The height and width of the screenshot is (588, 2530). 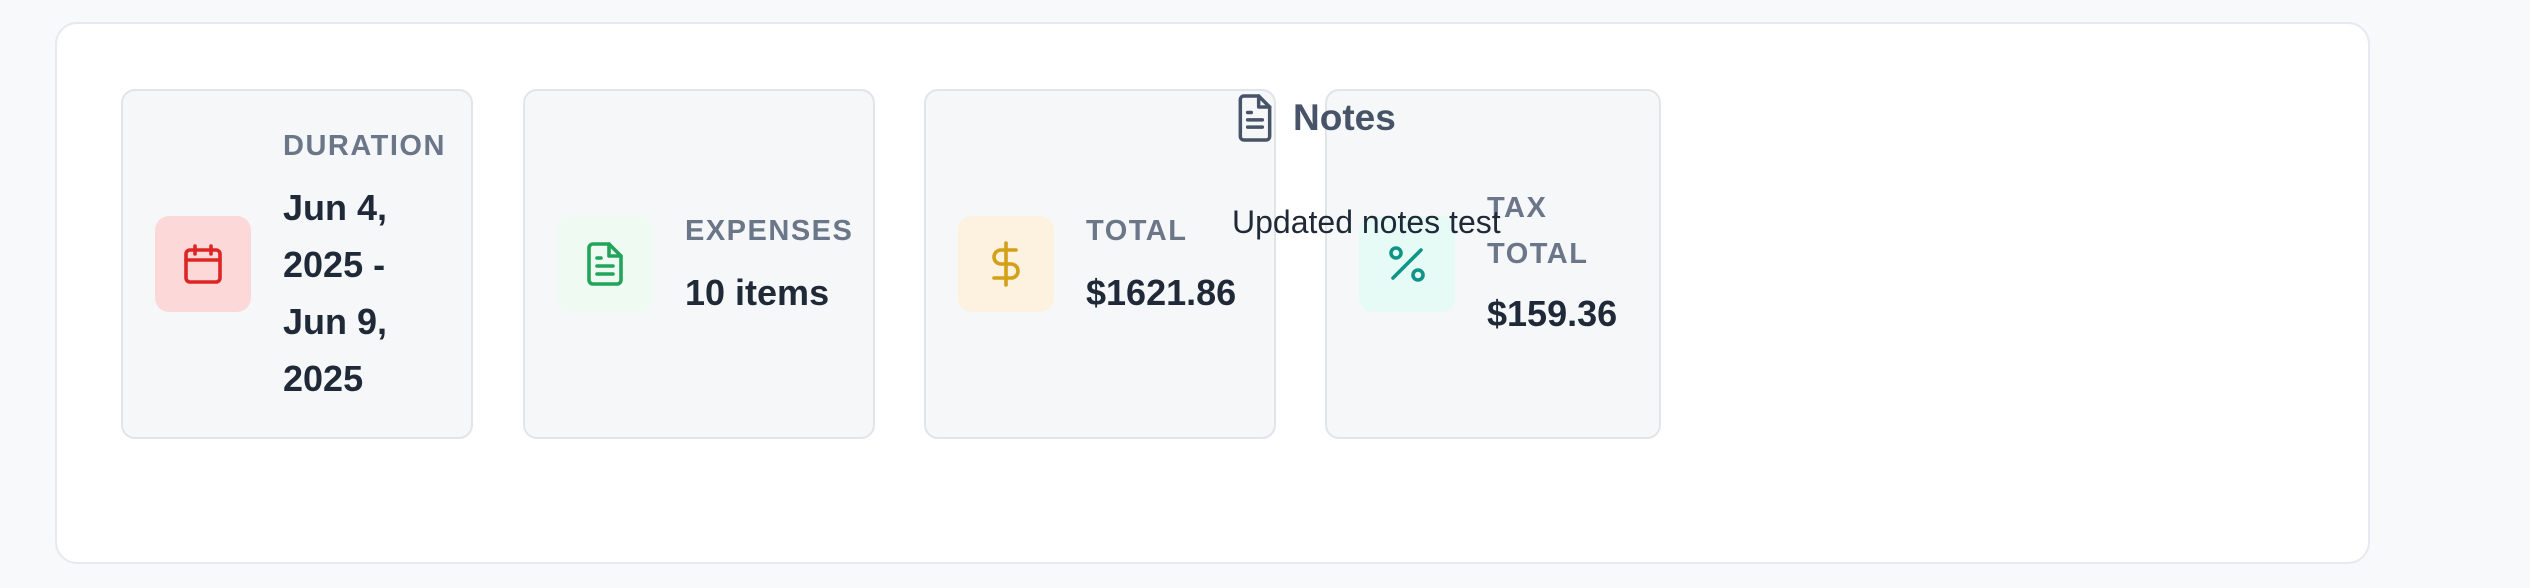 I want to click on expenses-value: 10 items, so click(x=757, y=292).